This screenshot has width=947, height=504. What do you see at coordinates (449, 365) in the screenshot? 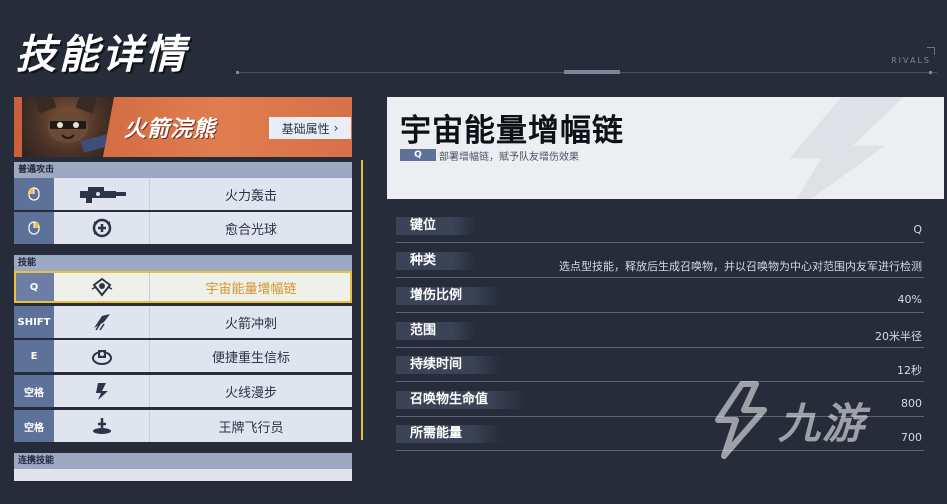
I see `attr-label: 持续时间` at bounding box center [449, 365].